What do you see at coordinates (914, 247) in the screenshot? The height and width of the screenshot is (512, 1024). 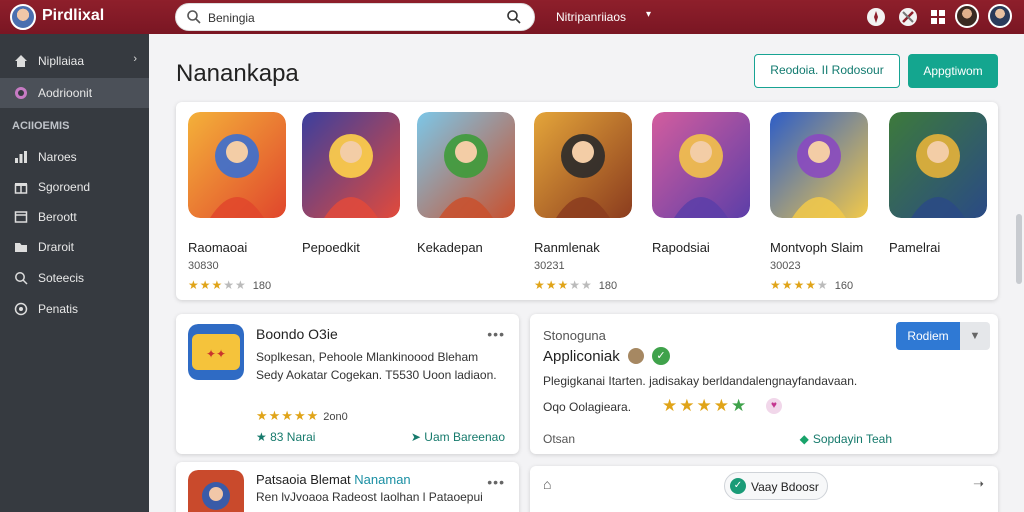 I see `game-name: Pamelrai` at bounding box center [914, 247].